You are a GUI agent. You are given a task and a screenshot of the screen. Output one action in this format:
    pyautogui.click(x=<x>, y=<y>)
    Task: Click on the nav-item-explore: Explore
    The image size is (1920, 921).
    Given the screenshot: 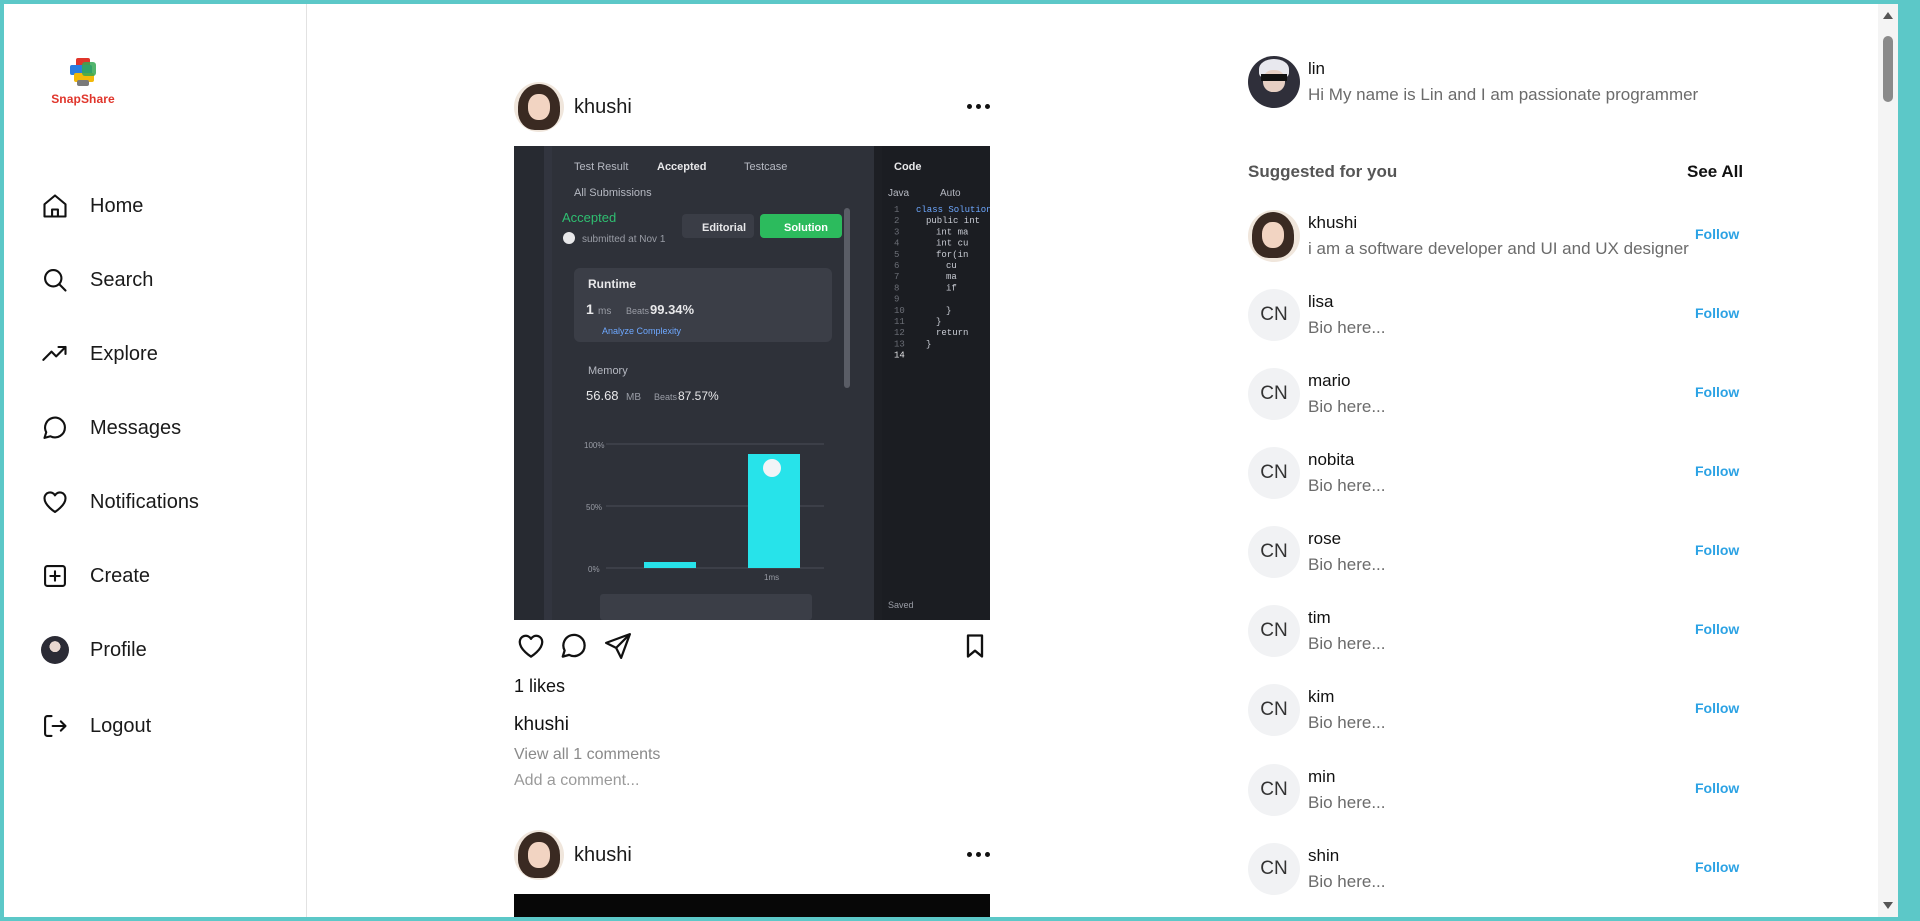 What is the action you would take?
    pyautogui.click(x=160, y=354)
    